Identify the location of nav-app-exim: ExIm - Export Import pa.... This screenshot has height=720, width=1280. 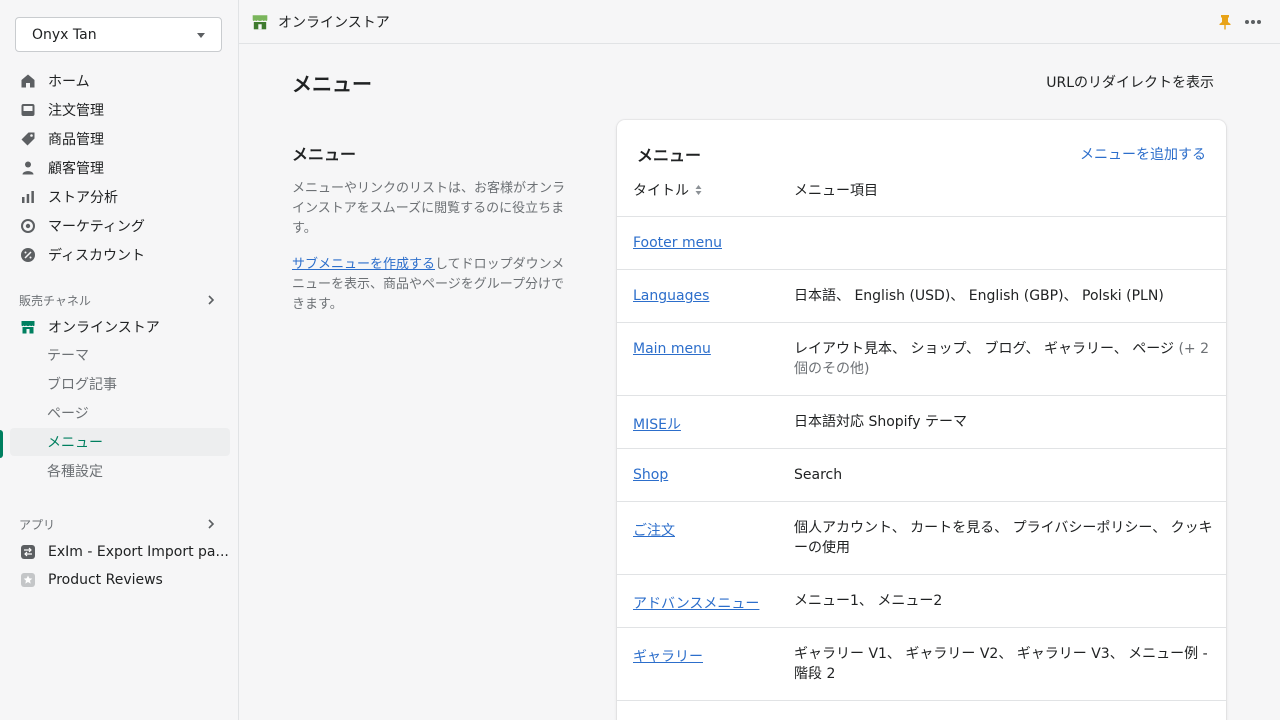
(120, 552).